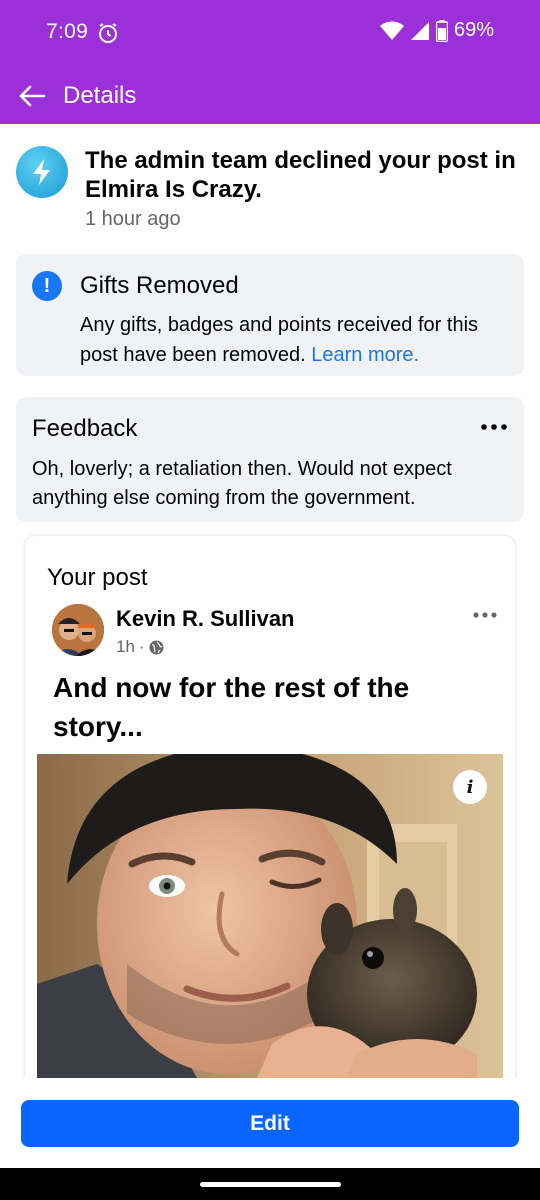  I want to click on app-bar: Details, so click(270, 96).